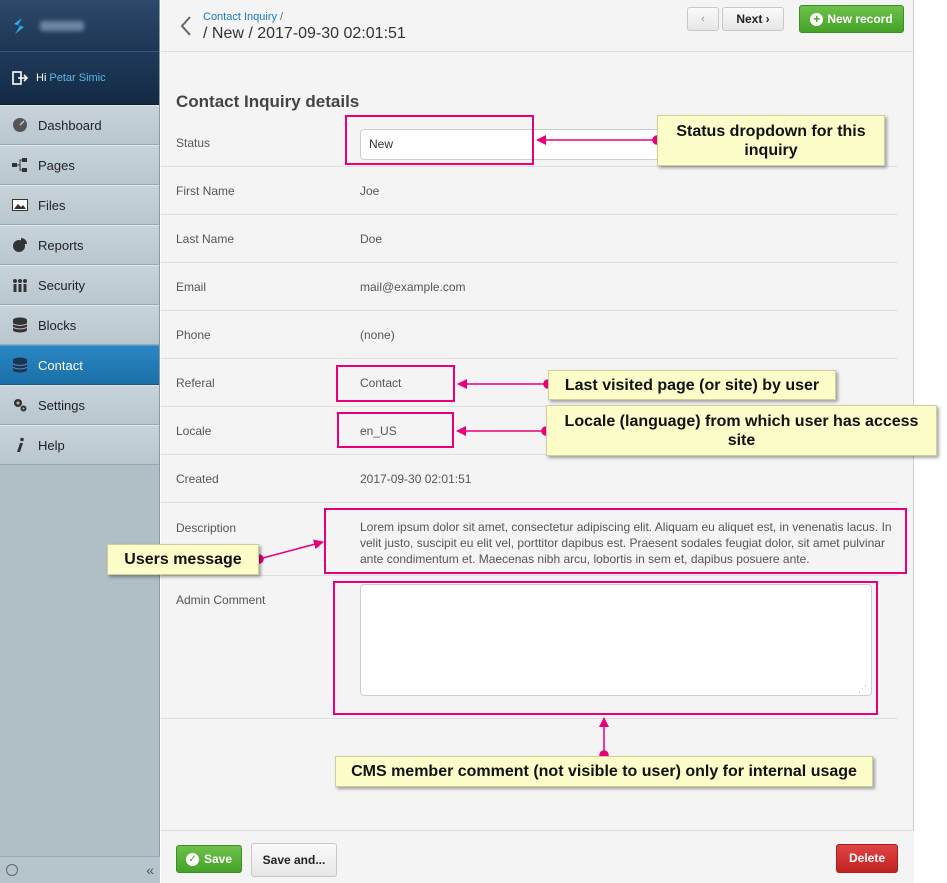 This screenshot has height=883, width=947. I want to click on sidebar-item-contact: Contact, so click(79, 365).